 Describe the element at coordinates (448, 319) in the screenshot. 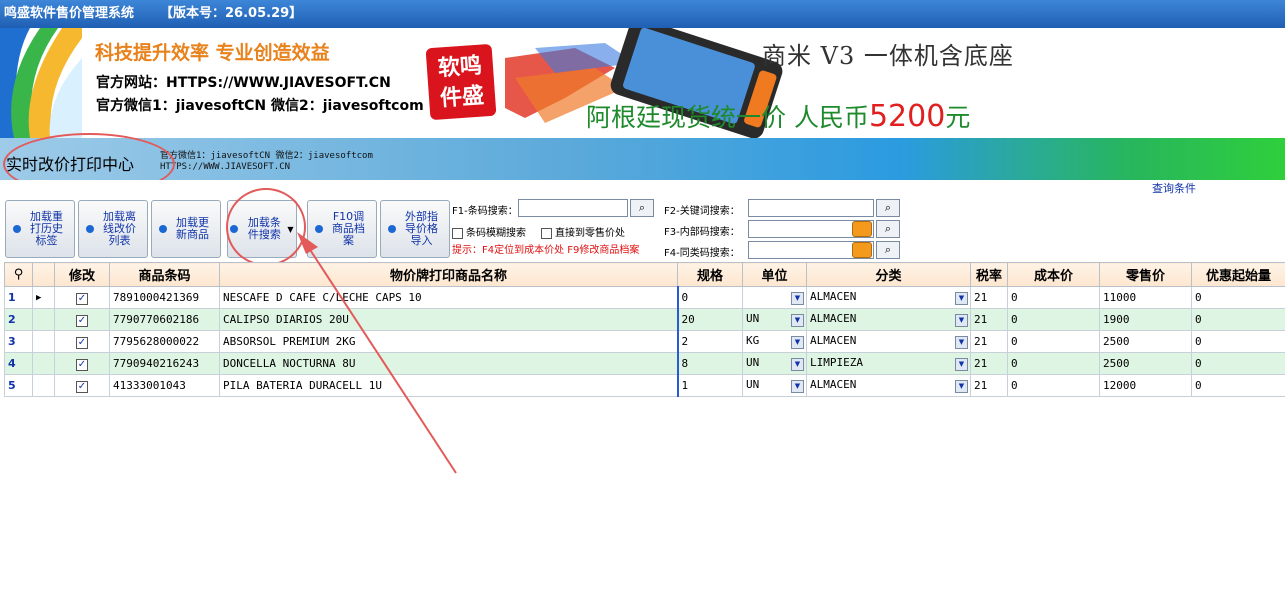

I see `name-cell: CALIPSO DIARIOS 20U` at that location.